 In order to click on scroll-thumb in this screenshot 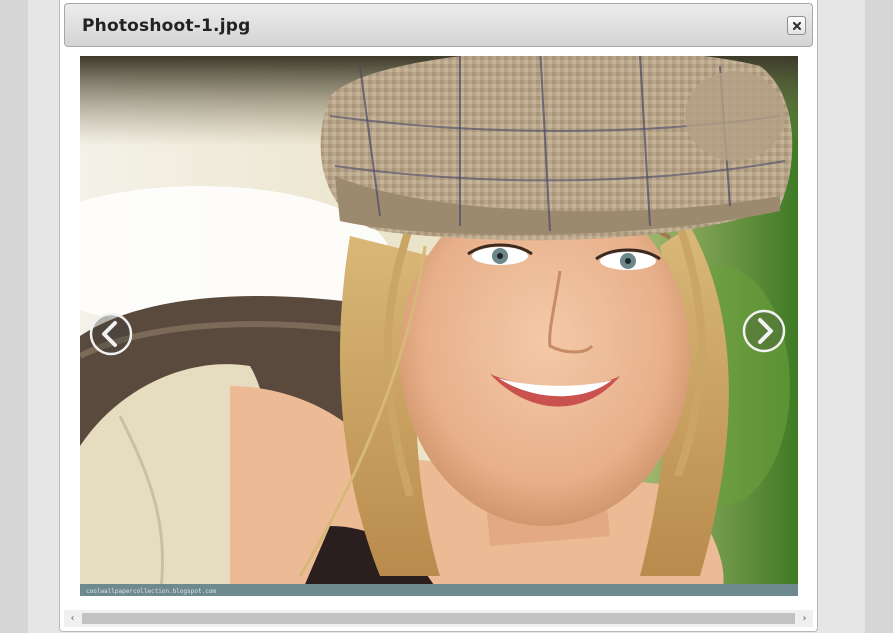, I will do `click(438, 618)`.